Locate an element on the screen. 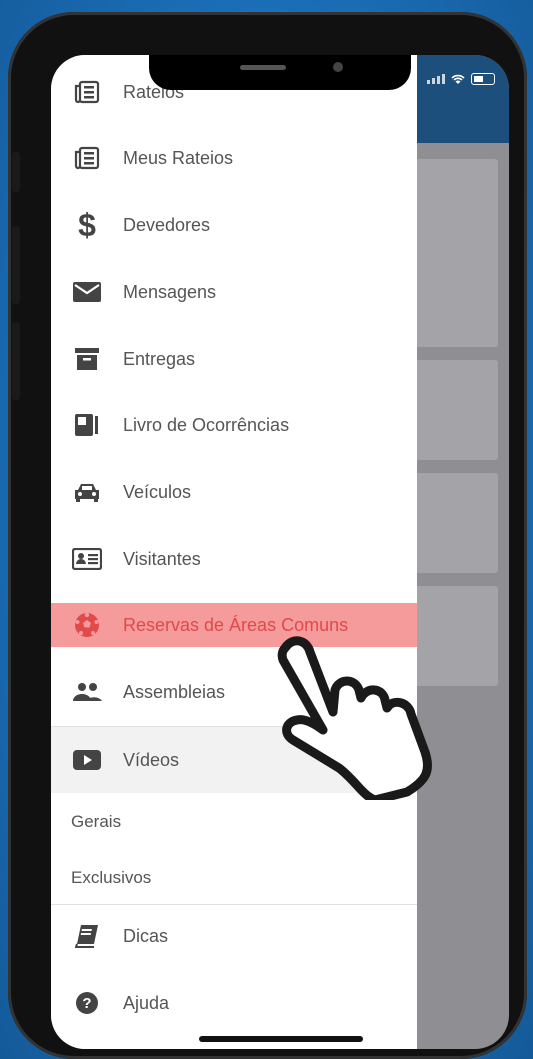  archive-box-icon is located at coordinates (87, 359).